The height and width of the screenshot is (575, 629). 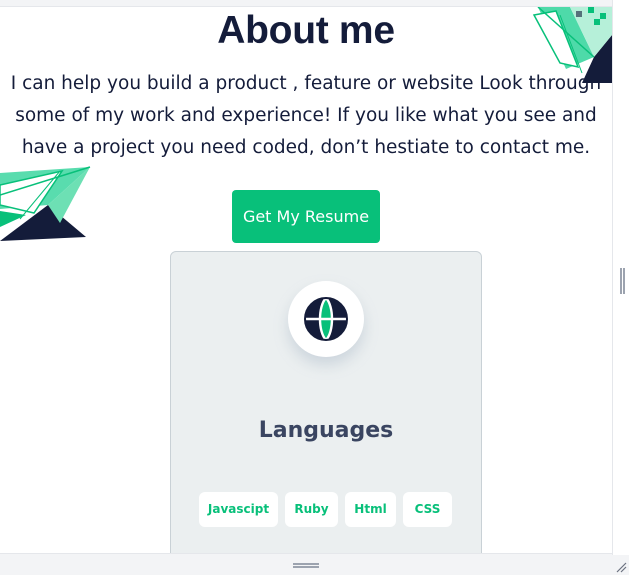 I want to click on resize-corner-icon, so click(x=620, y=565).